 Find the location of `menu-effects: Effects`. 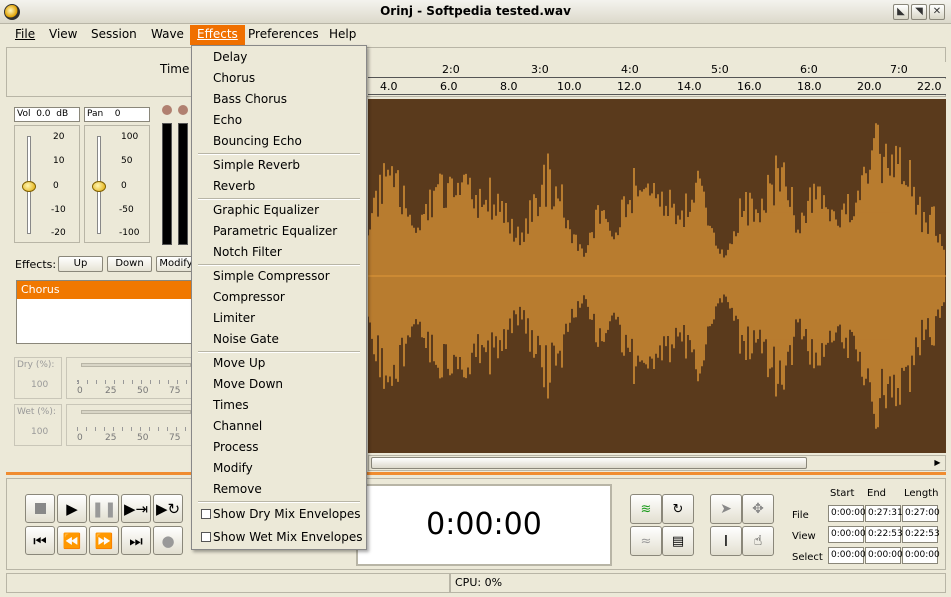

menu-effects: Effects is located at coordinates (217, 35).